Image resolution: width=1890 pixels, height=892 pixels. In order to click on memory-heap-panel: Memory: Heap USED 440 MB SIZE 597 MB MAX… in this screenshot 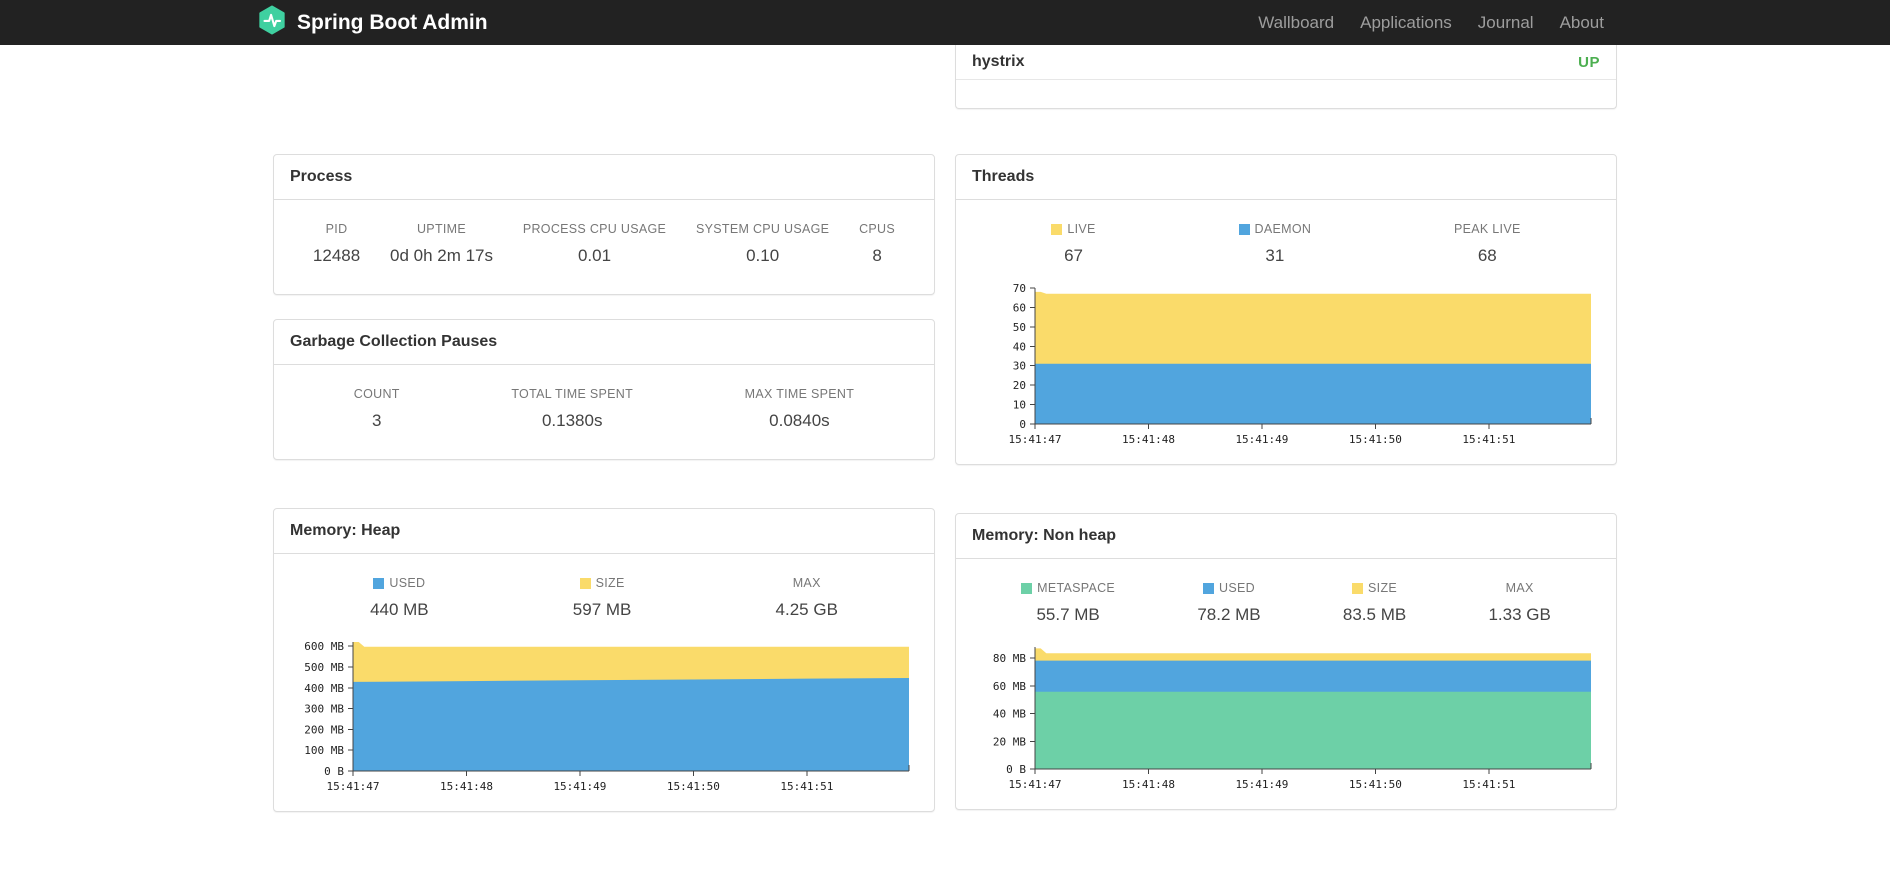, I will do `click(604, 660)`.